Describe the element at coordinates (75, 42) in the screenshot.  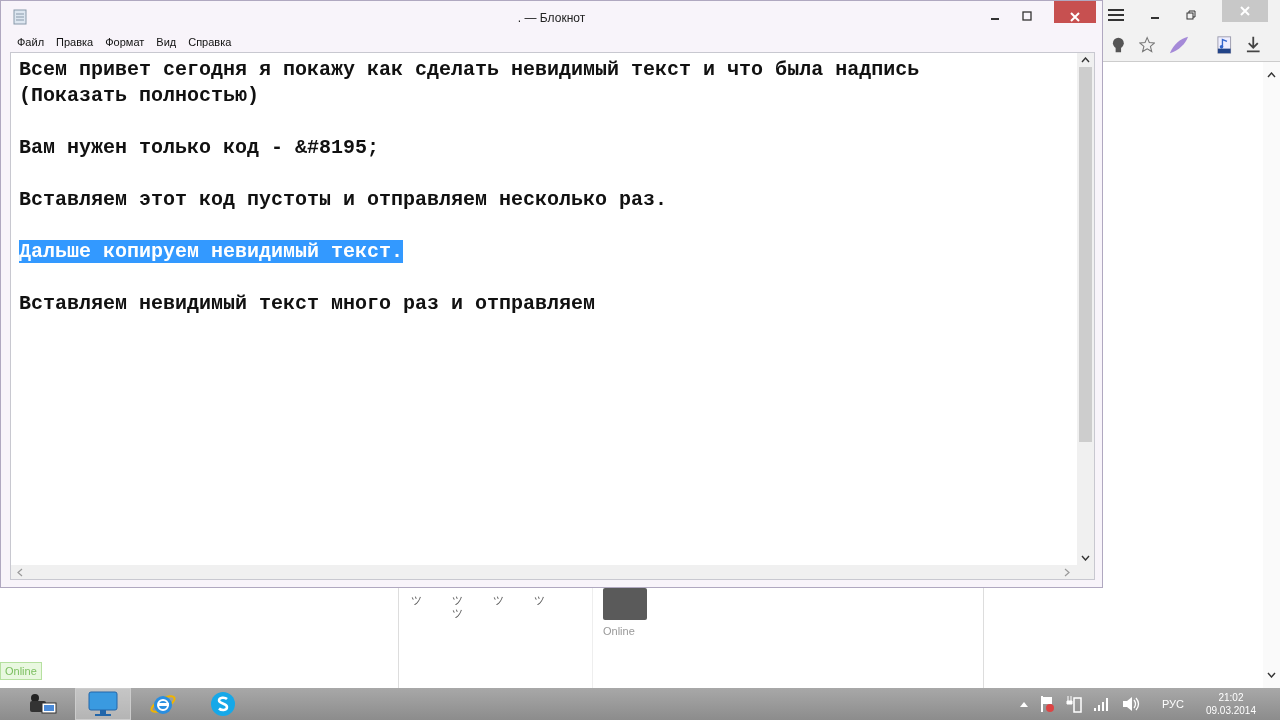
I see `menu-item: Правка` at that location.